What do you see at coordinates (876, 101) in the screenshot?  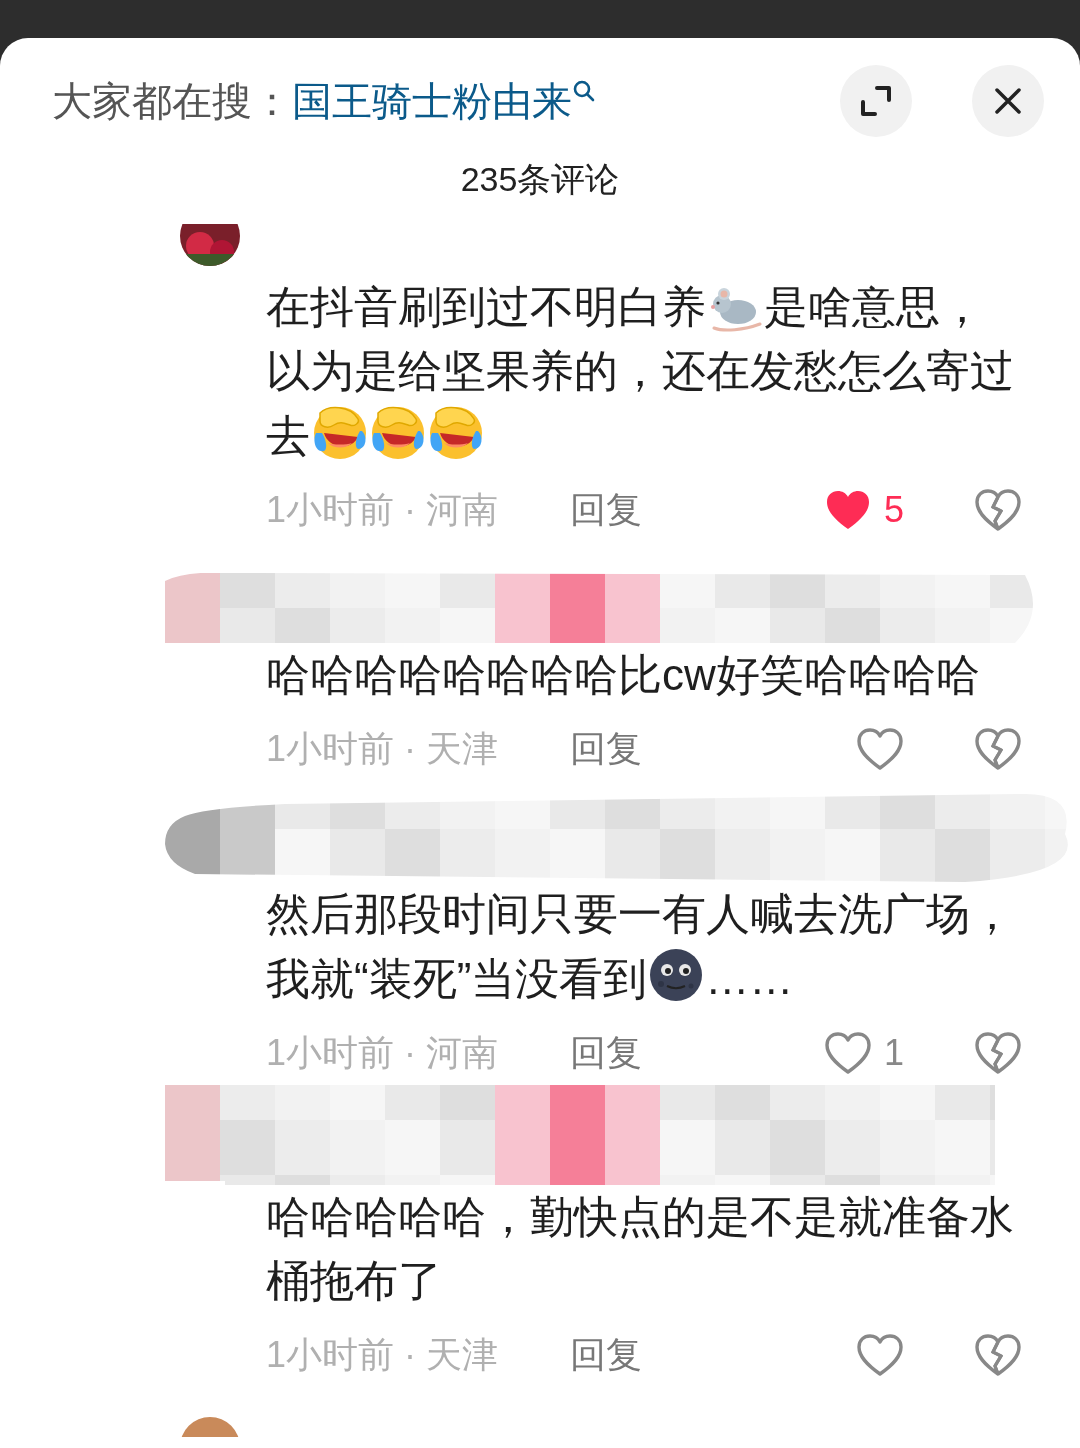 I see `expand-icon` at bounding box center [876, 101].